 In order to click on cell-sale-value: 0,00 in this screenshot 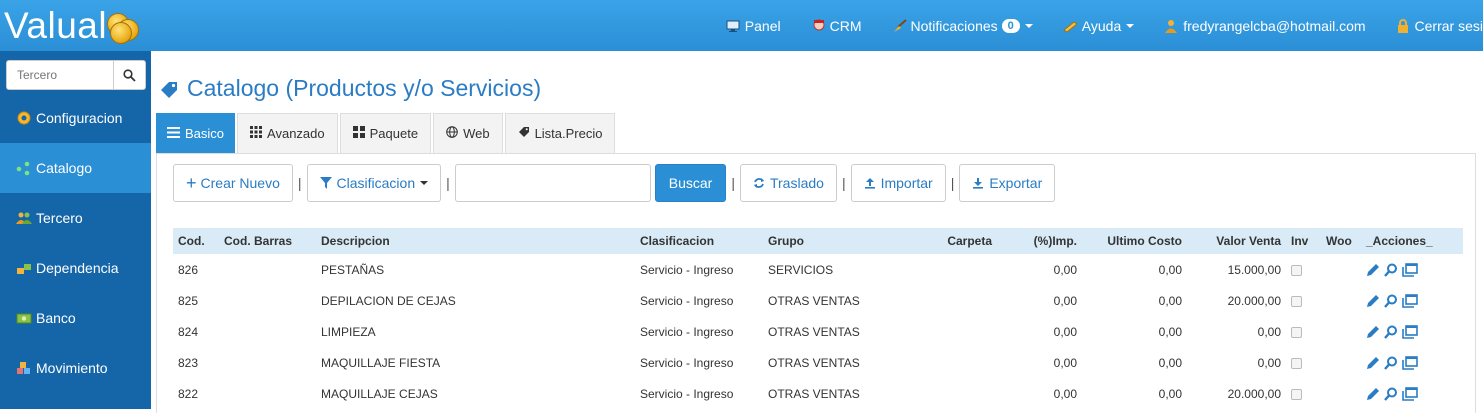, I will do `click(1269, 362)`.